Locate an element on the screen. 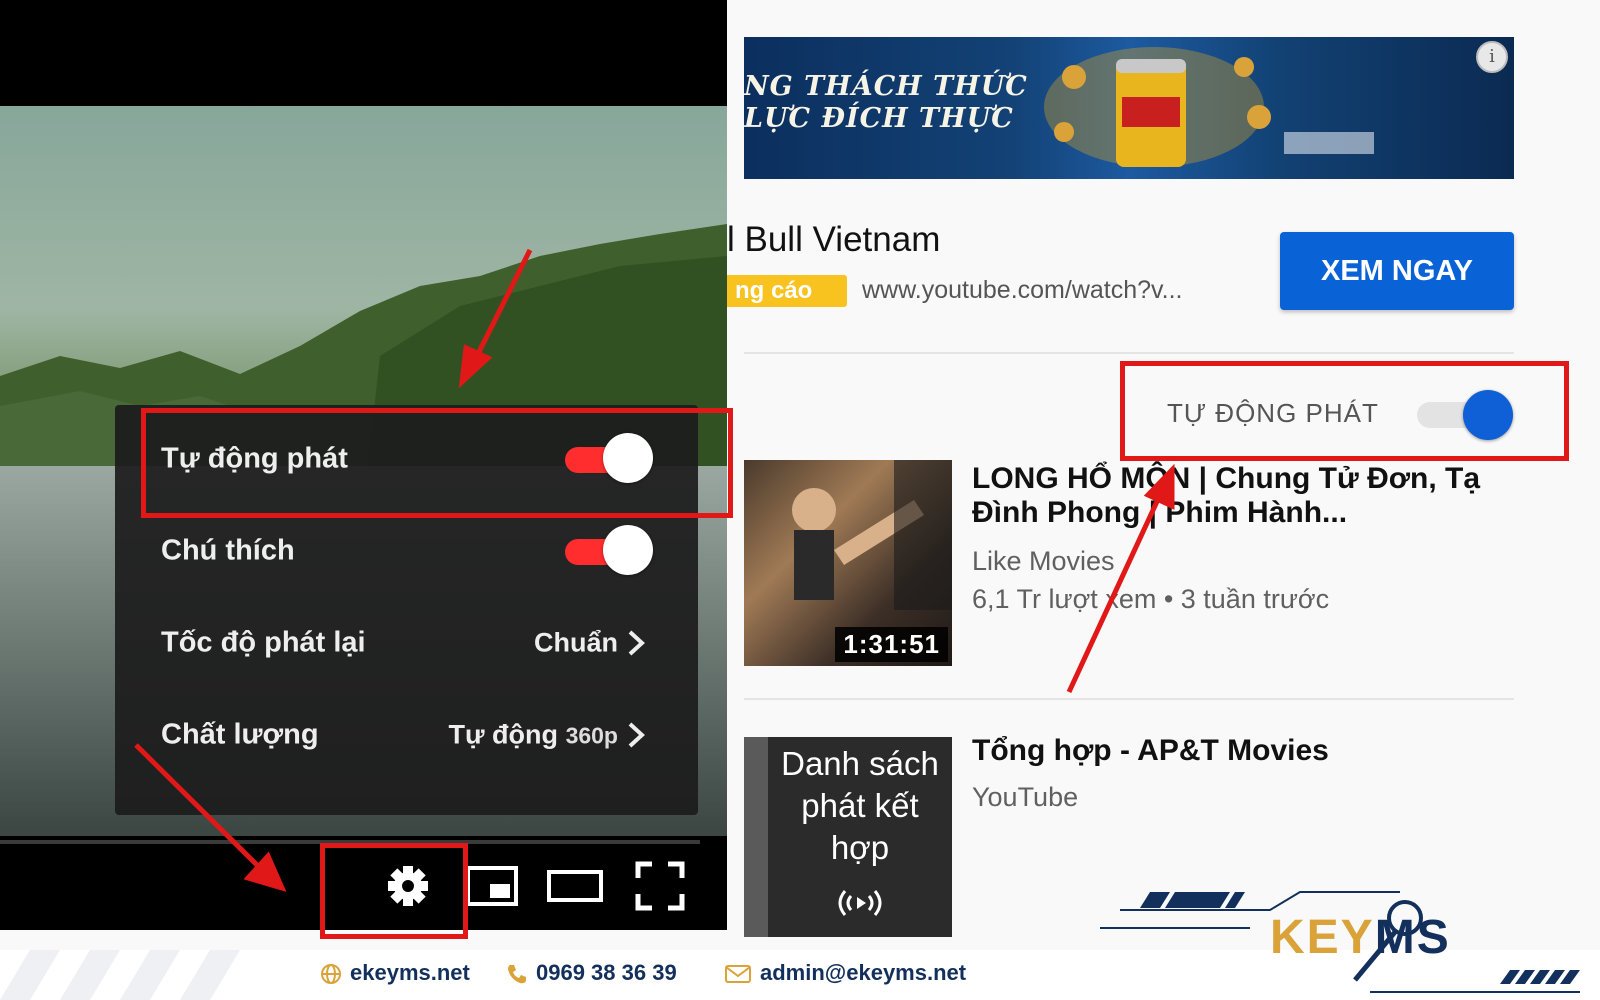  footer-stripes-decoration is located at coordinates (120, 975).